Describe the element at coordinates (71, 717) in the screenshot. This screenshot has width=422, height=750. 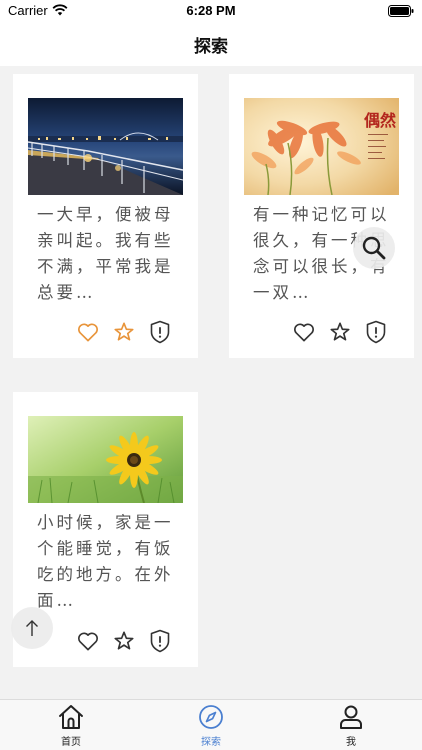
I see `home-icon` at that location.